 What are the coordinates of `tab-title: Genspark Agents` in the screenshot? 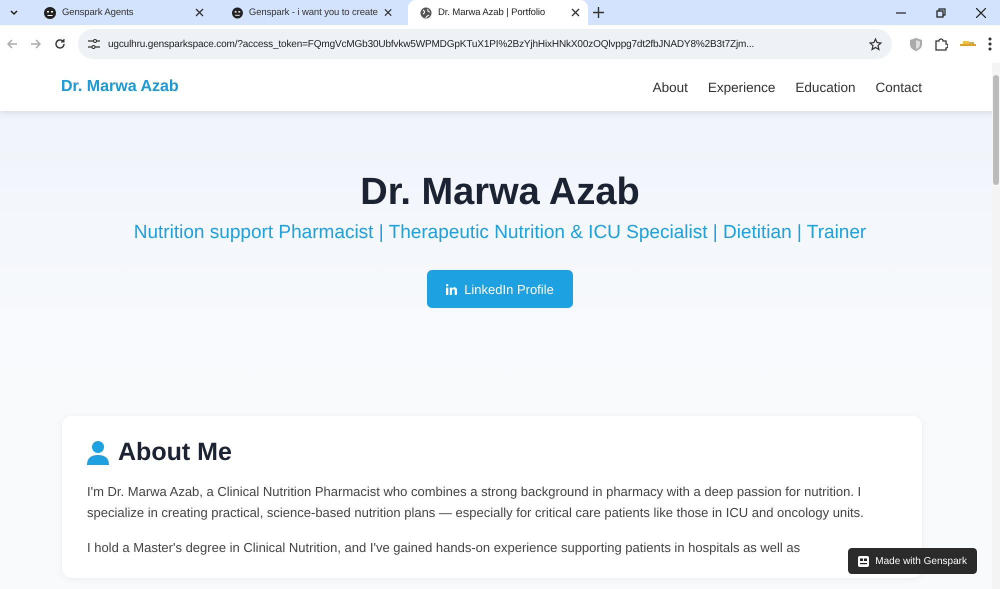 It's located at (98, 12).